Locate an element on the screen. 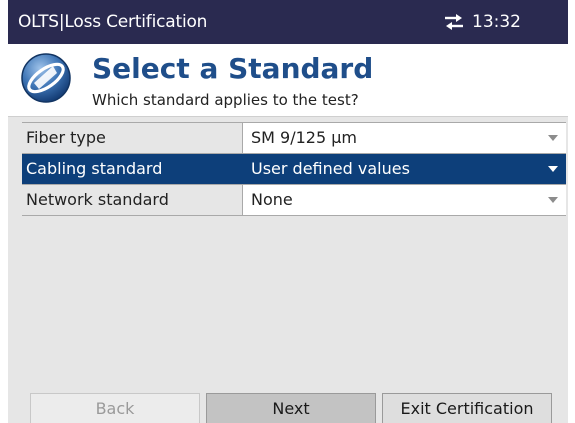 The height and width of the screenshot is (423, 575). globe-compass-icon is located at coordinates (46, 78).